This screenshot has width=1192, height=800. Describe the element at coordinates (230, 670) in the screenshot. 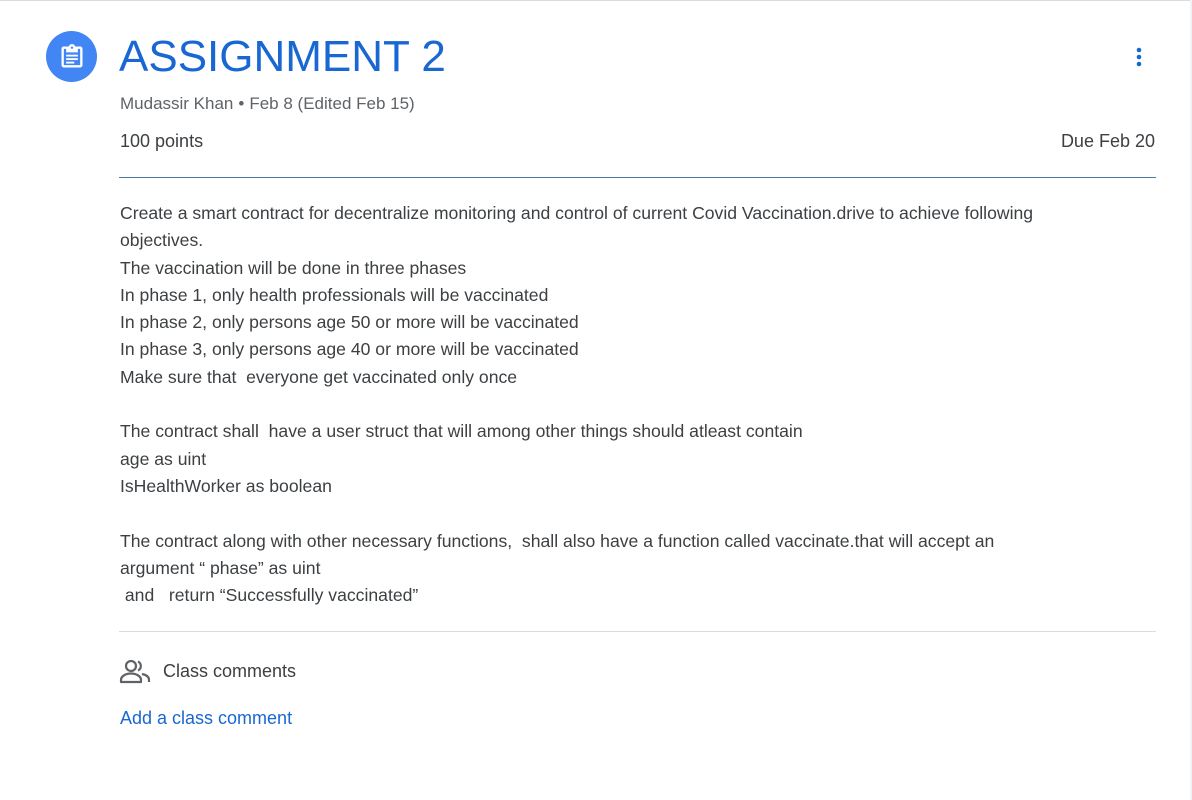

I see `class-comments-label: Class comments` at that location.